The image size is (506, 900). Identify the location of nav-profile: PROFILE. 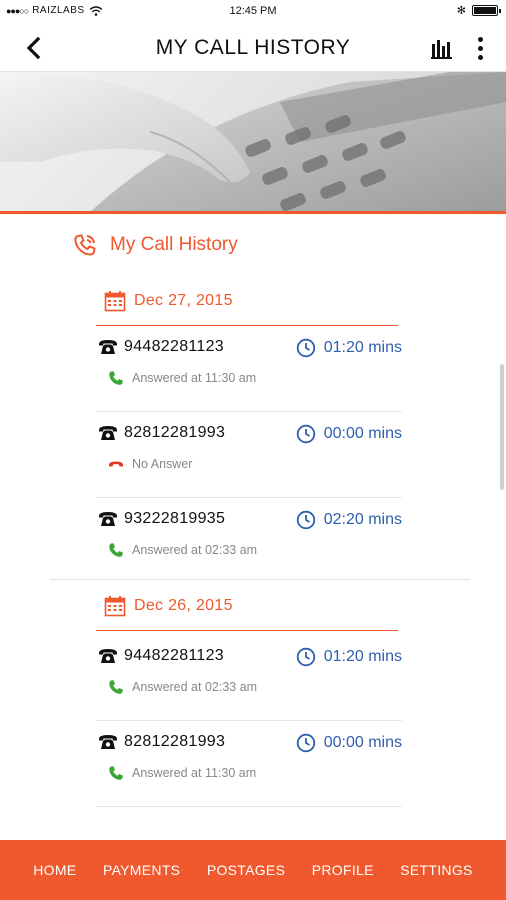
(343, 870).